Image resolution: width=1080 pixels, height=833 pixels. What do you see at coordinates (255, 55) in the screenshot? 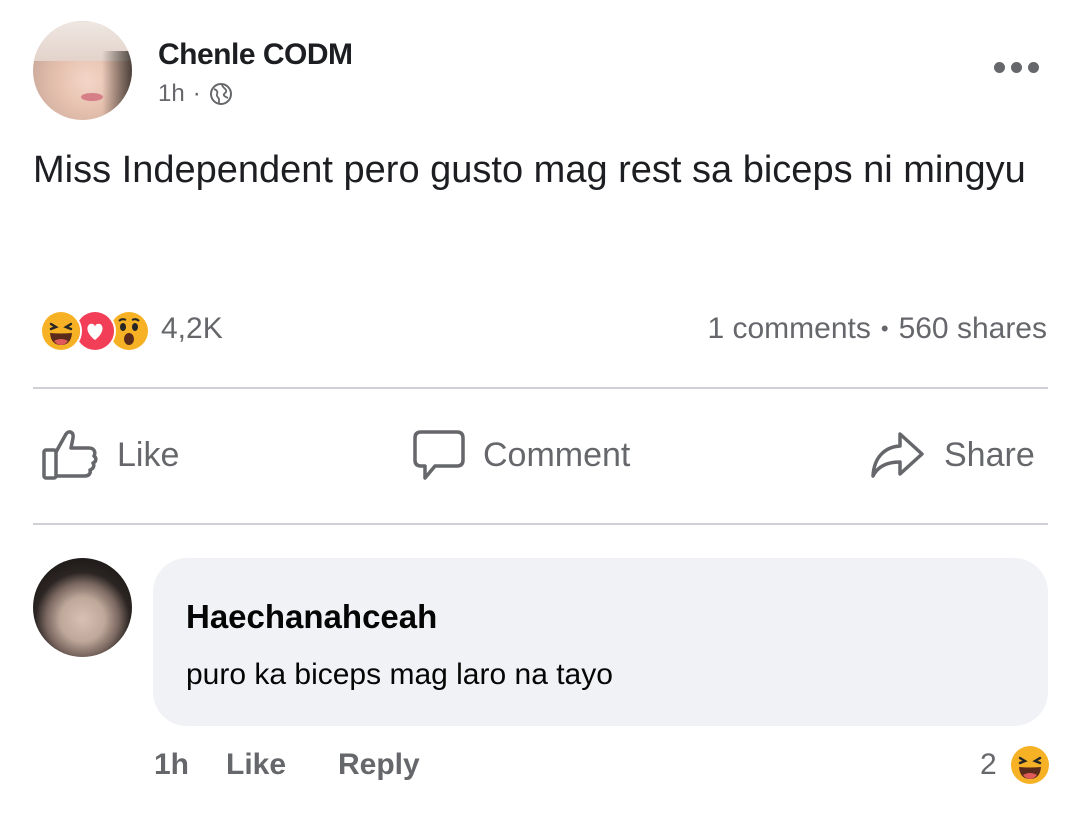
I see `author-name: Chenle CODM` at bounding box center [255, 55].